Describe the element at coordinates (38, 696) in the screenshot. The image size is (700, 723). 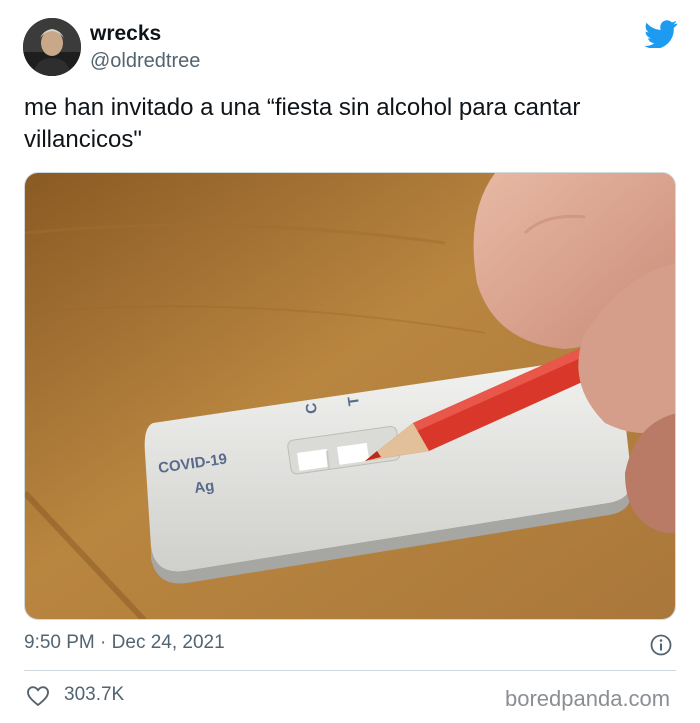
I see `heart-icon` at that location.